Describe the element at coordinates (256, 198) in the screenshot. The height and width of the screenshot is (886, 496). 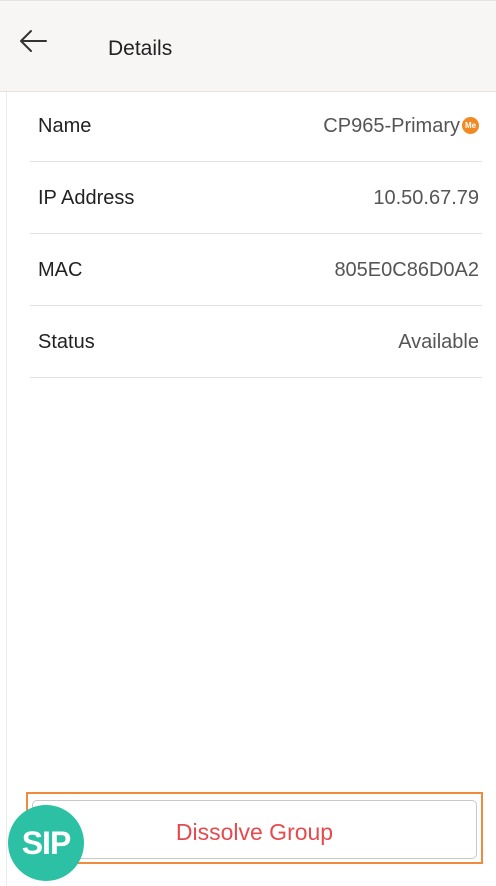
I see `detail-row-ip-address: IP Address 10.50.67.79` at that location.